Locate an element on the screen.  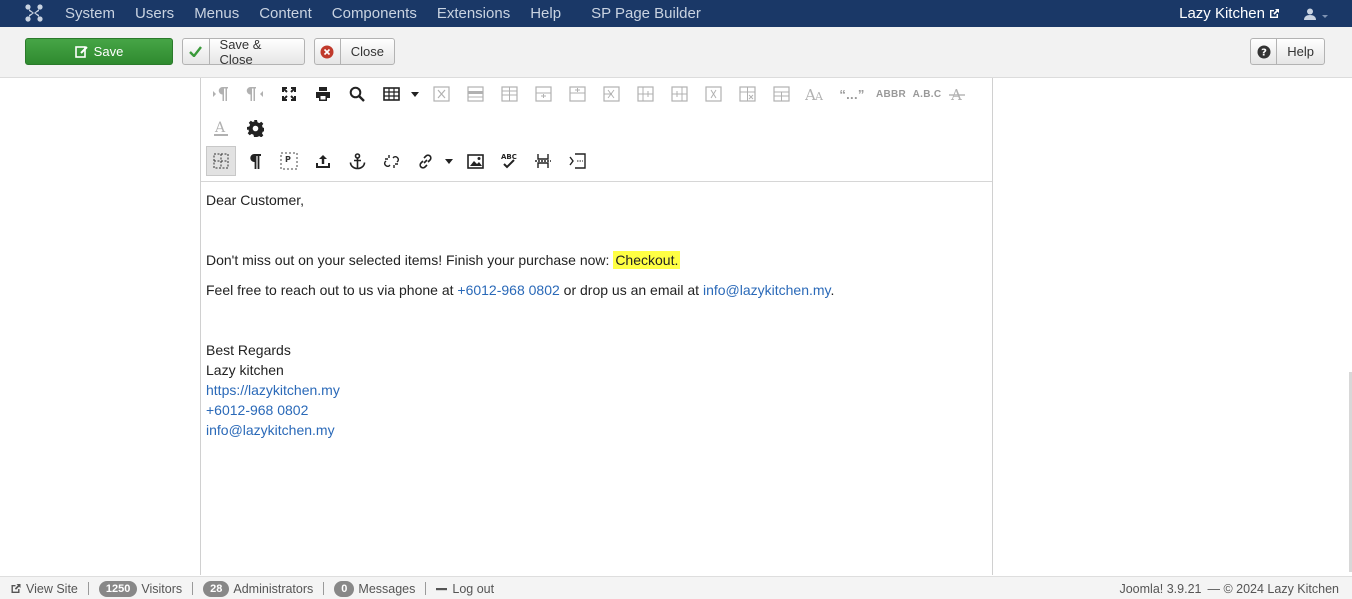
col-insert-after-icon is located at coordinates (679, 94).